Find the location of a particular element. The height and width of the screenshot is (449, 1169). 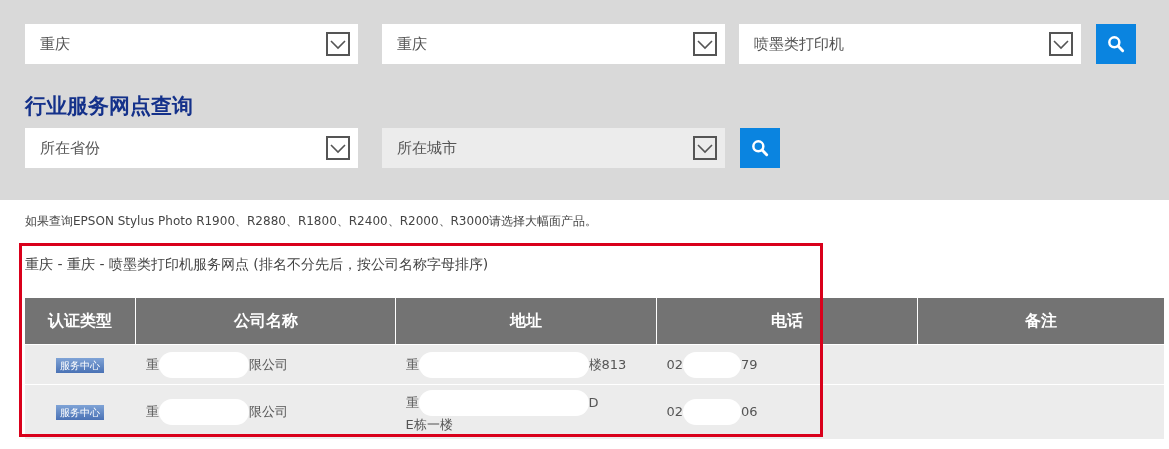

dropdown: 所在省份 is located at coordinates (191, 148).